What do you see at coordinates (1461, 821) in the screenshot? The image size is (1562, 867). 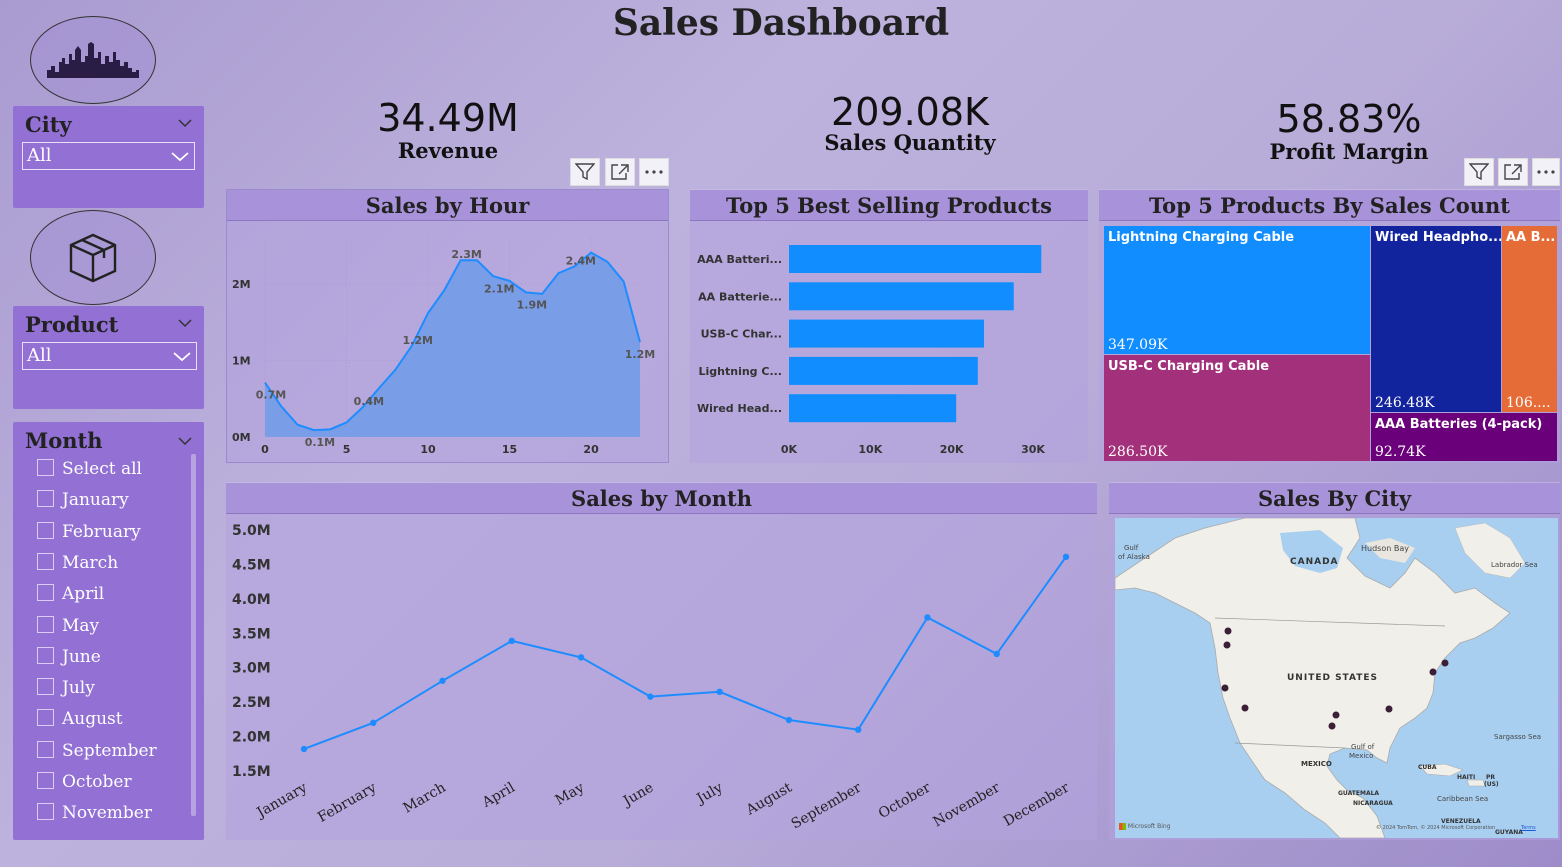 I see `map-label: VENEZUELA` at bounding box center [1461, 821].